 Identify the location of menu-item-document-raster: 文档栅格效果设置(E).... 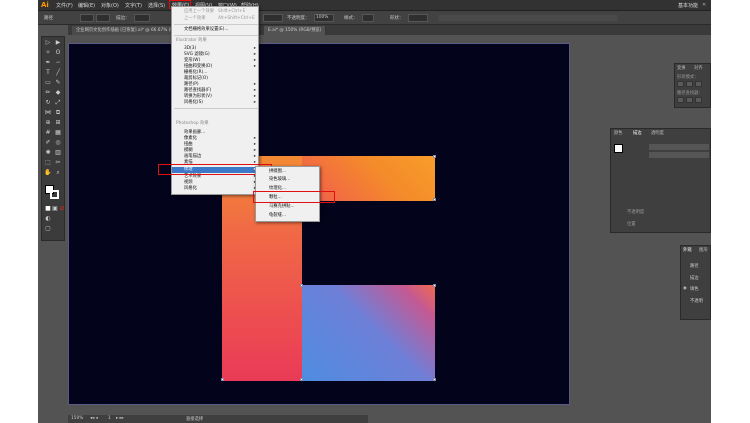
(216, 30).